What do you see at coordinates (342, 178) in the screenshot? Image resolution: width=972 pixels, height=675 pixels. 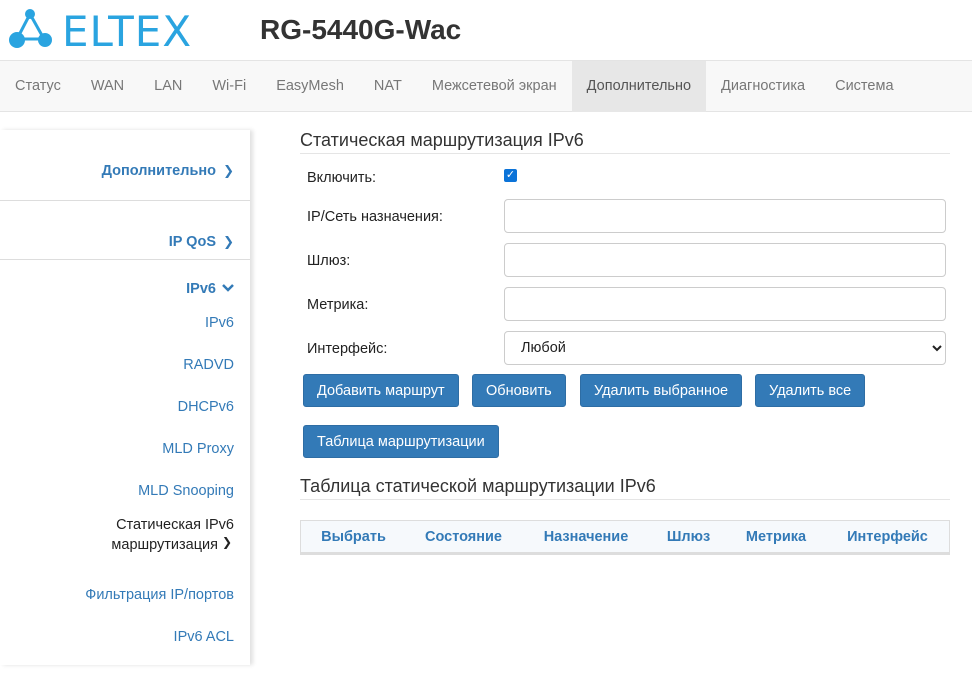 I see `enable-label: Включить:` at bounding box center [342, 178].